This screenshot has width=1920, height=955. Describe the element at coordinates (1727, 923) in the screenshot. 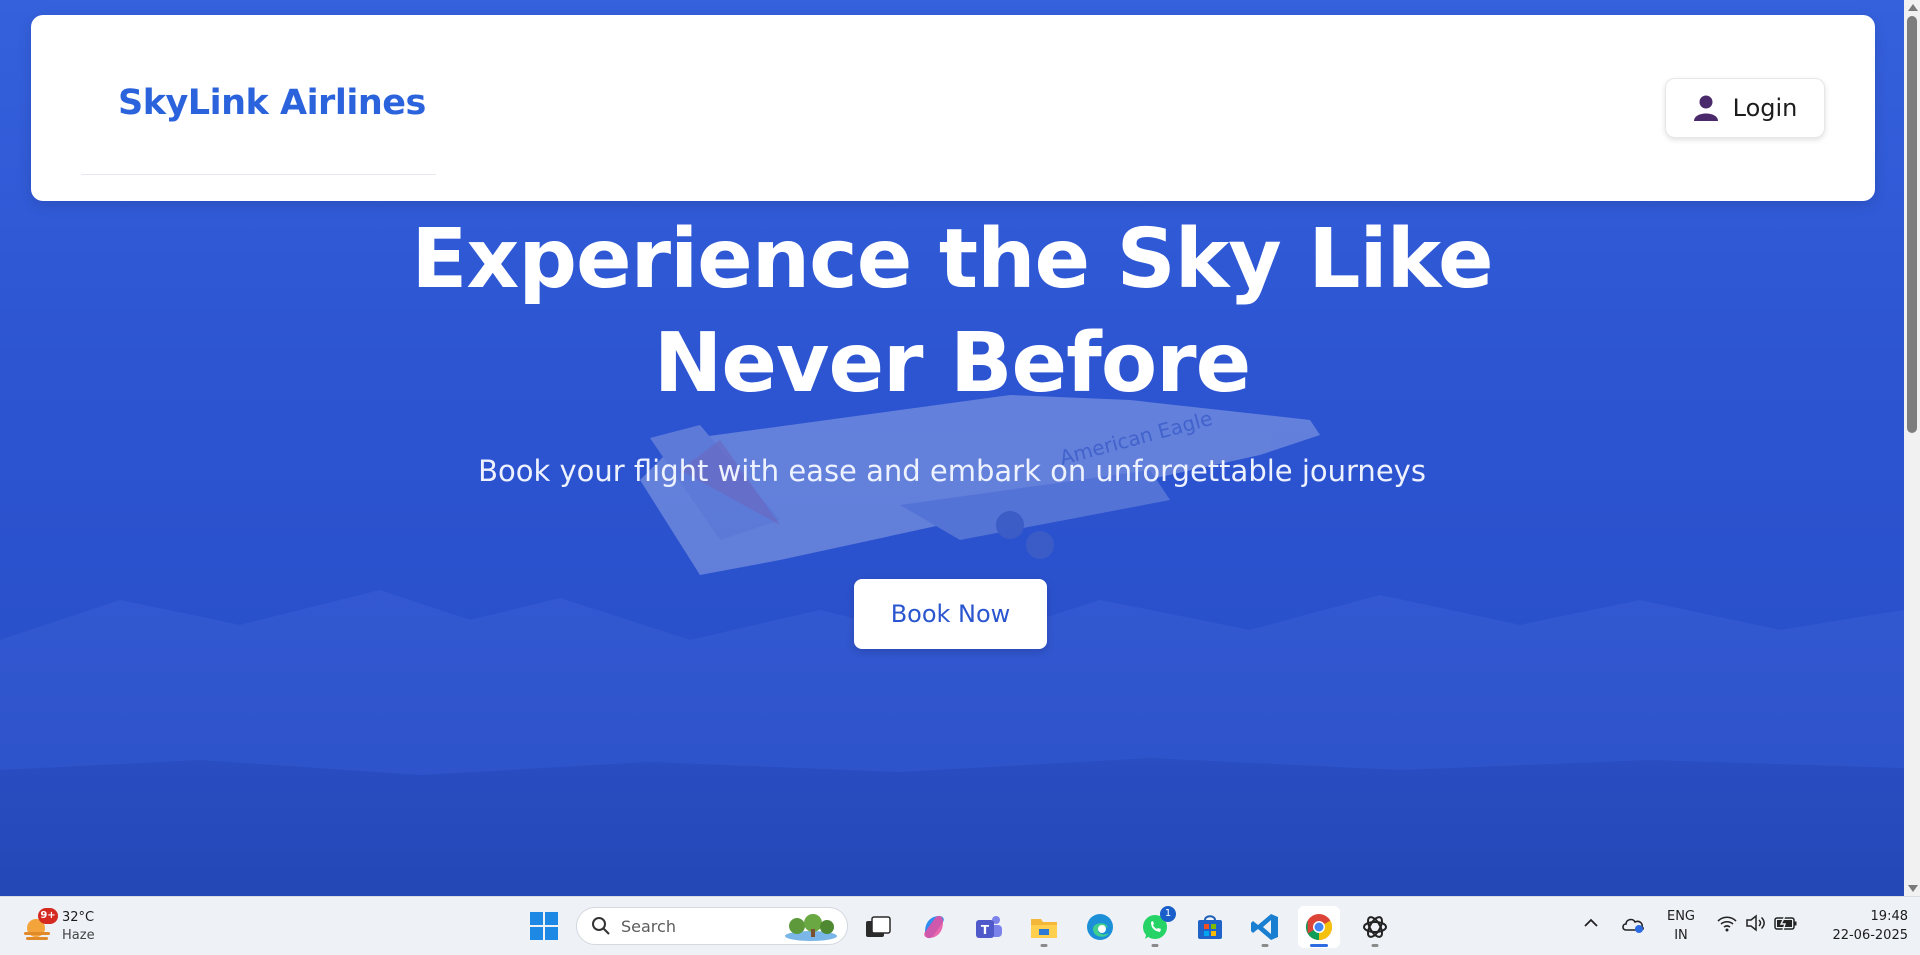

I see `wifi-icon` at that location.